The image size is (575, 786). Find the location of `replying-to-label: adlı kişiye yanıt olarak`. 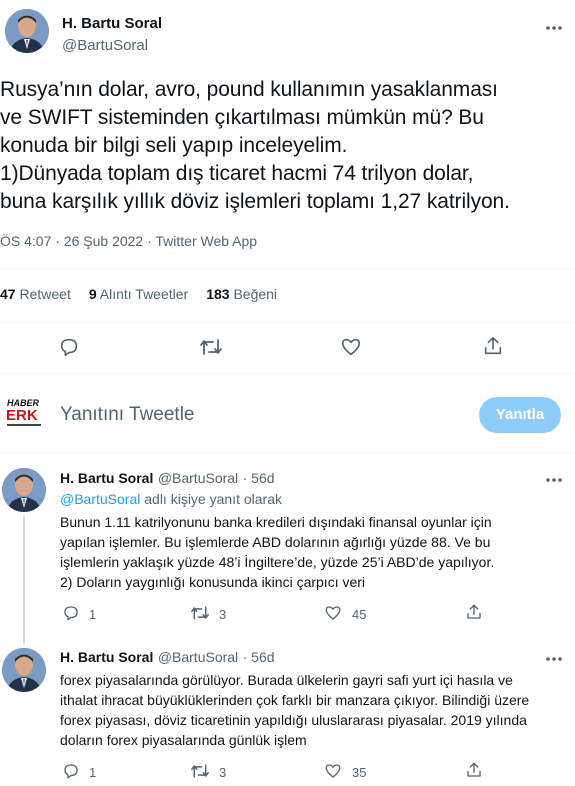

replying-to-label: adlı kişiye yanıt olarak is located at coordinates (213, 499).